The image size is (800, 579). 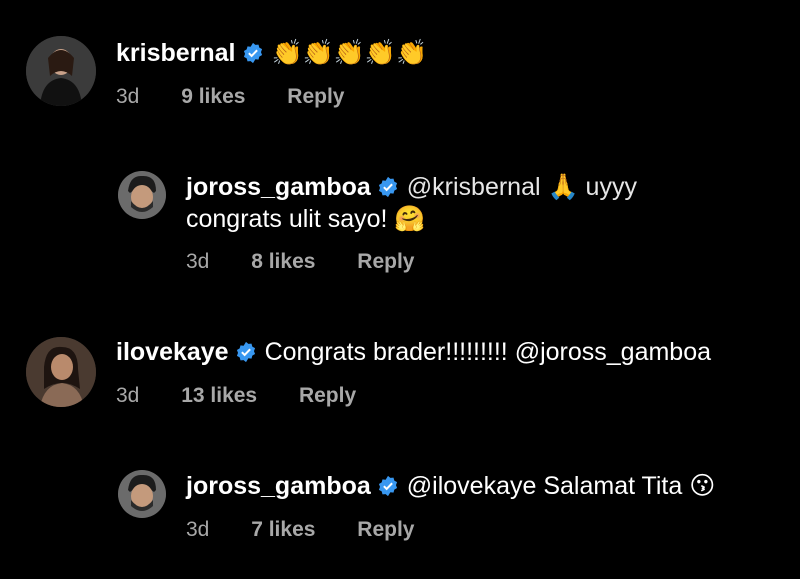 I want to click on likes-count: 7 likes, so click(x=283, y=529).